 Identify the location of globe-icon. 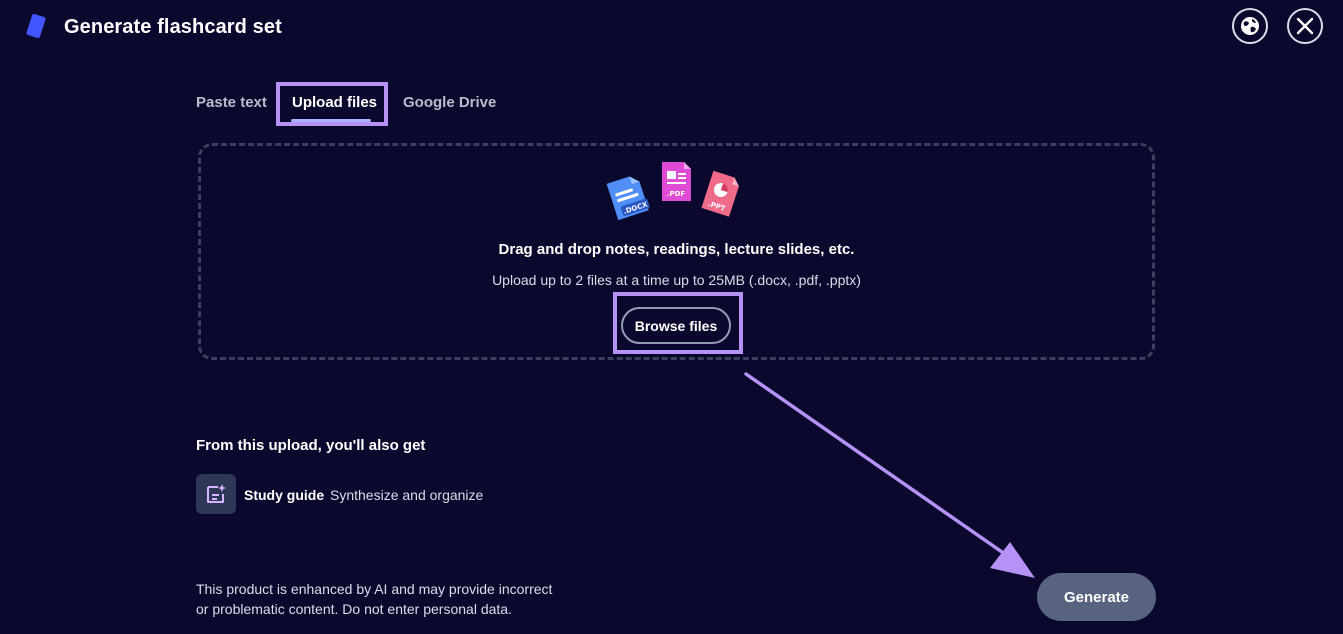
(1250, 26).